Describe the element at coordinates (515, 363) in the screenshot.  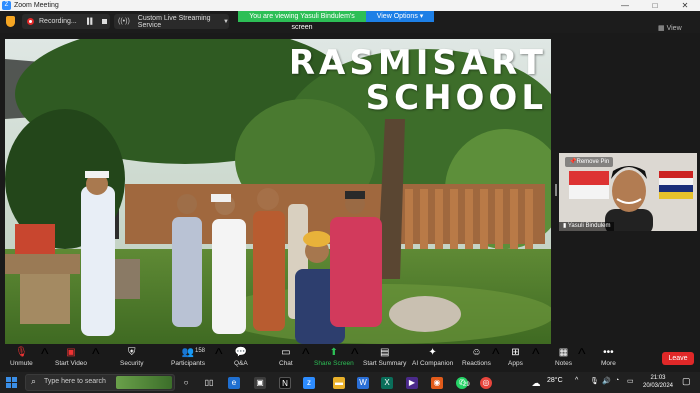
I see `apps-label: Apps` at that location.